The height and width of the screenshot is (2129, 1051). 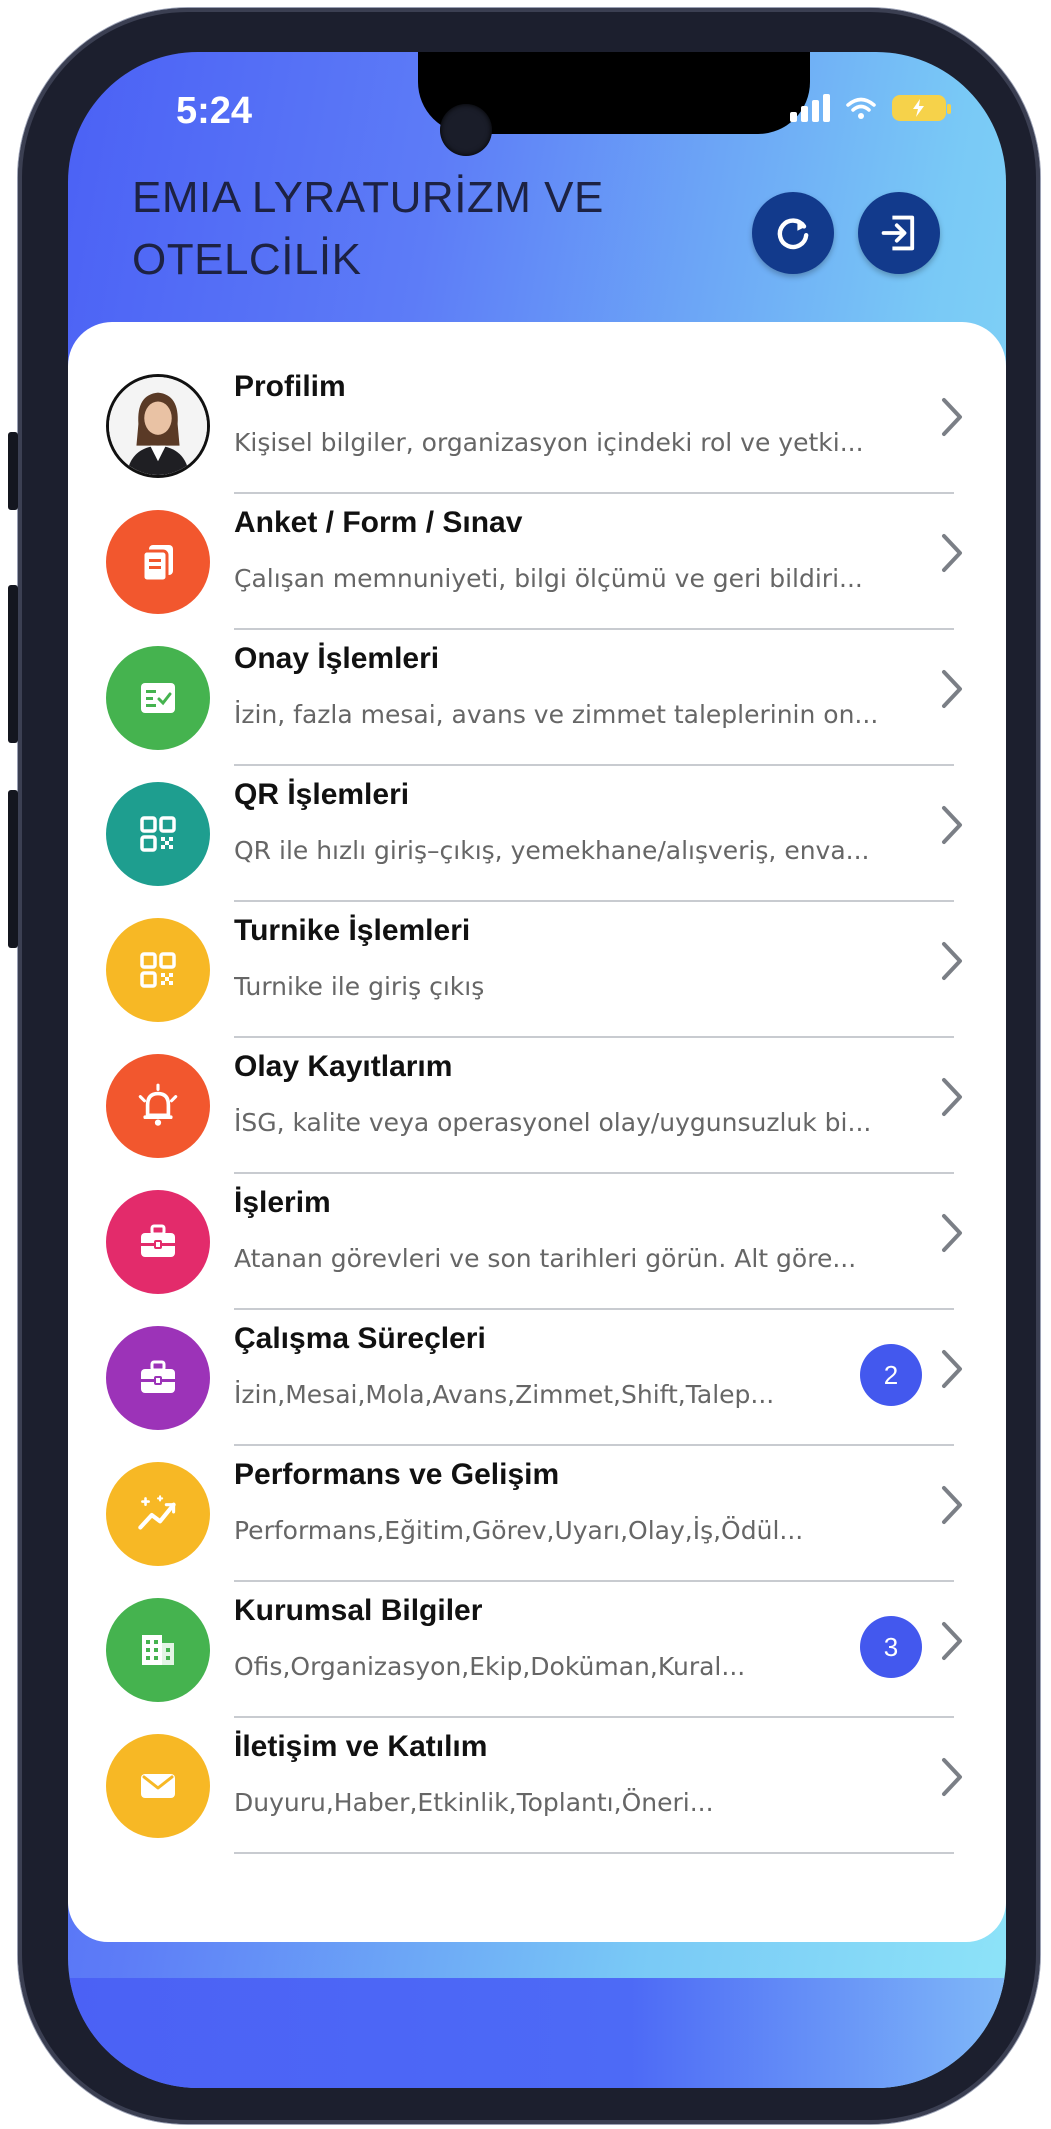 I want to click on menu-item-title: Olay Kayıtlarım, so click(x=343, y=1066).